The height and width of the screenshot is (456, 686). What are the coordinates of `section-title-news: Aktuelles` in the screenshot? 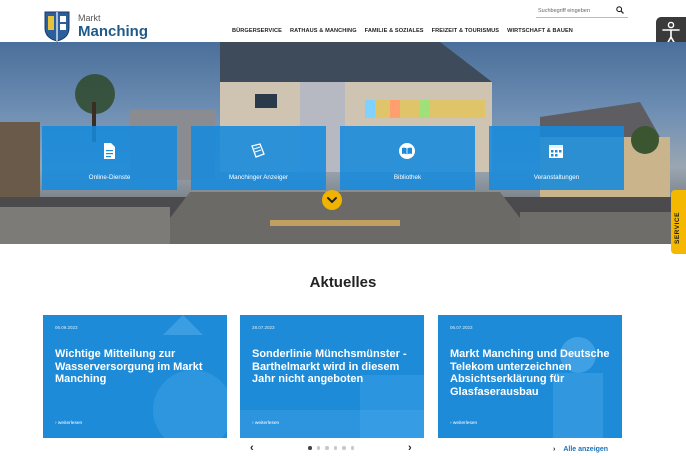 It's located at (343, 282).